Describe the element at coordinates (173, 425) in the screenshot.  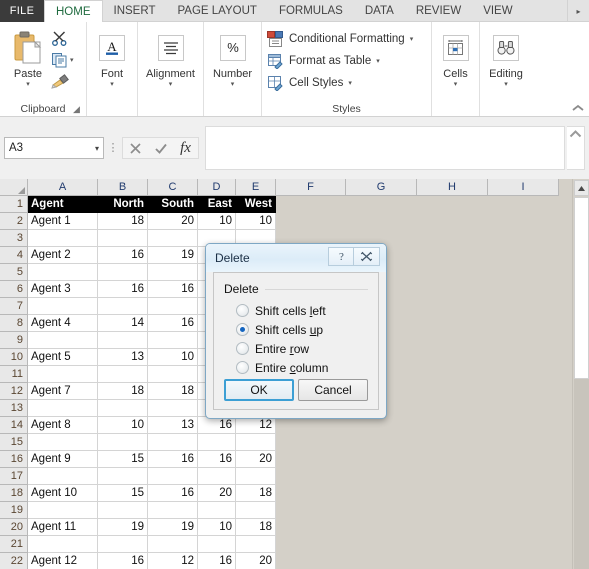
I see `cell-C14: 13` at that location.